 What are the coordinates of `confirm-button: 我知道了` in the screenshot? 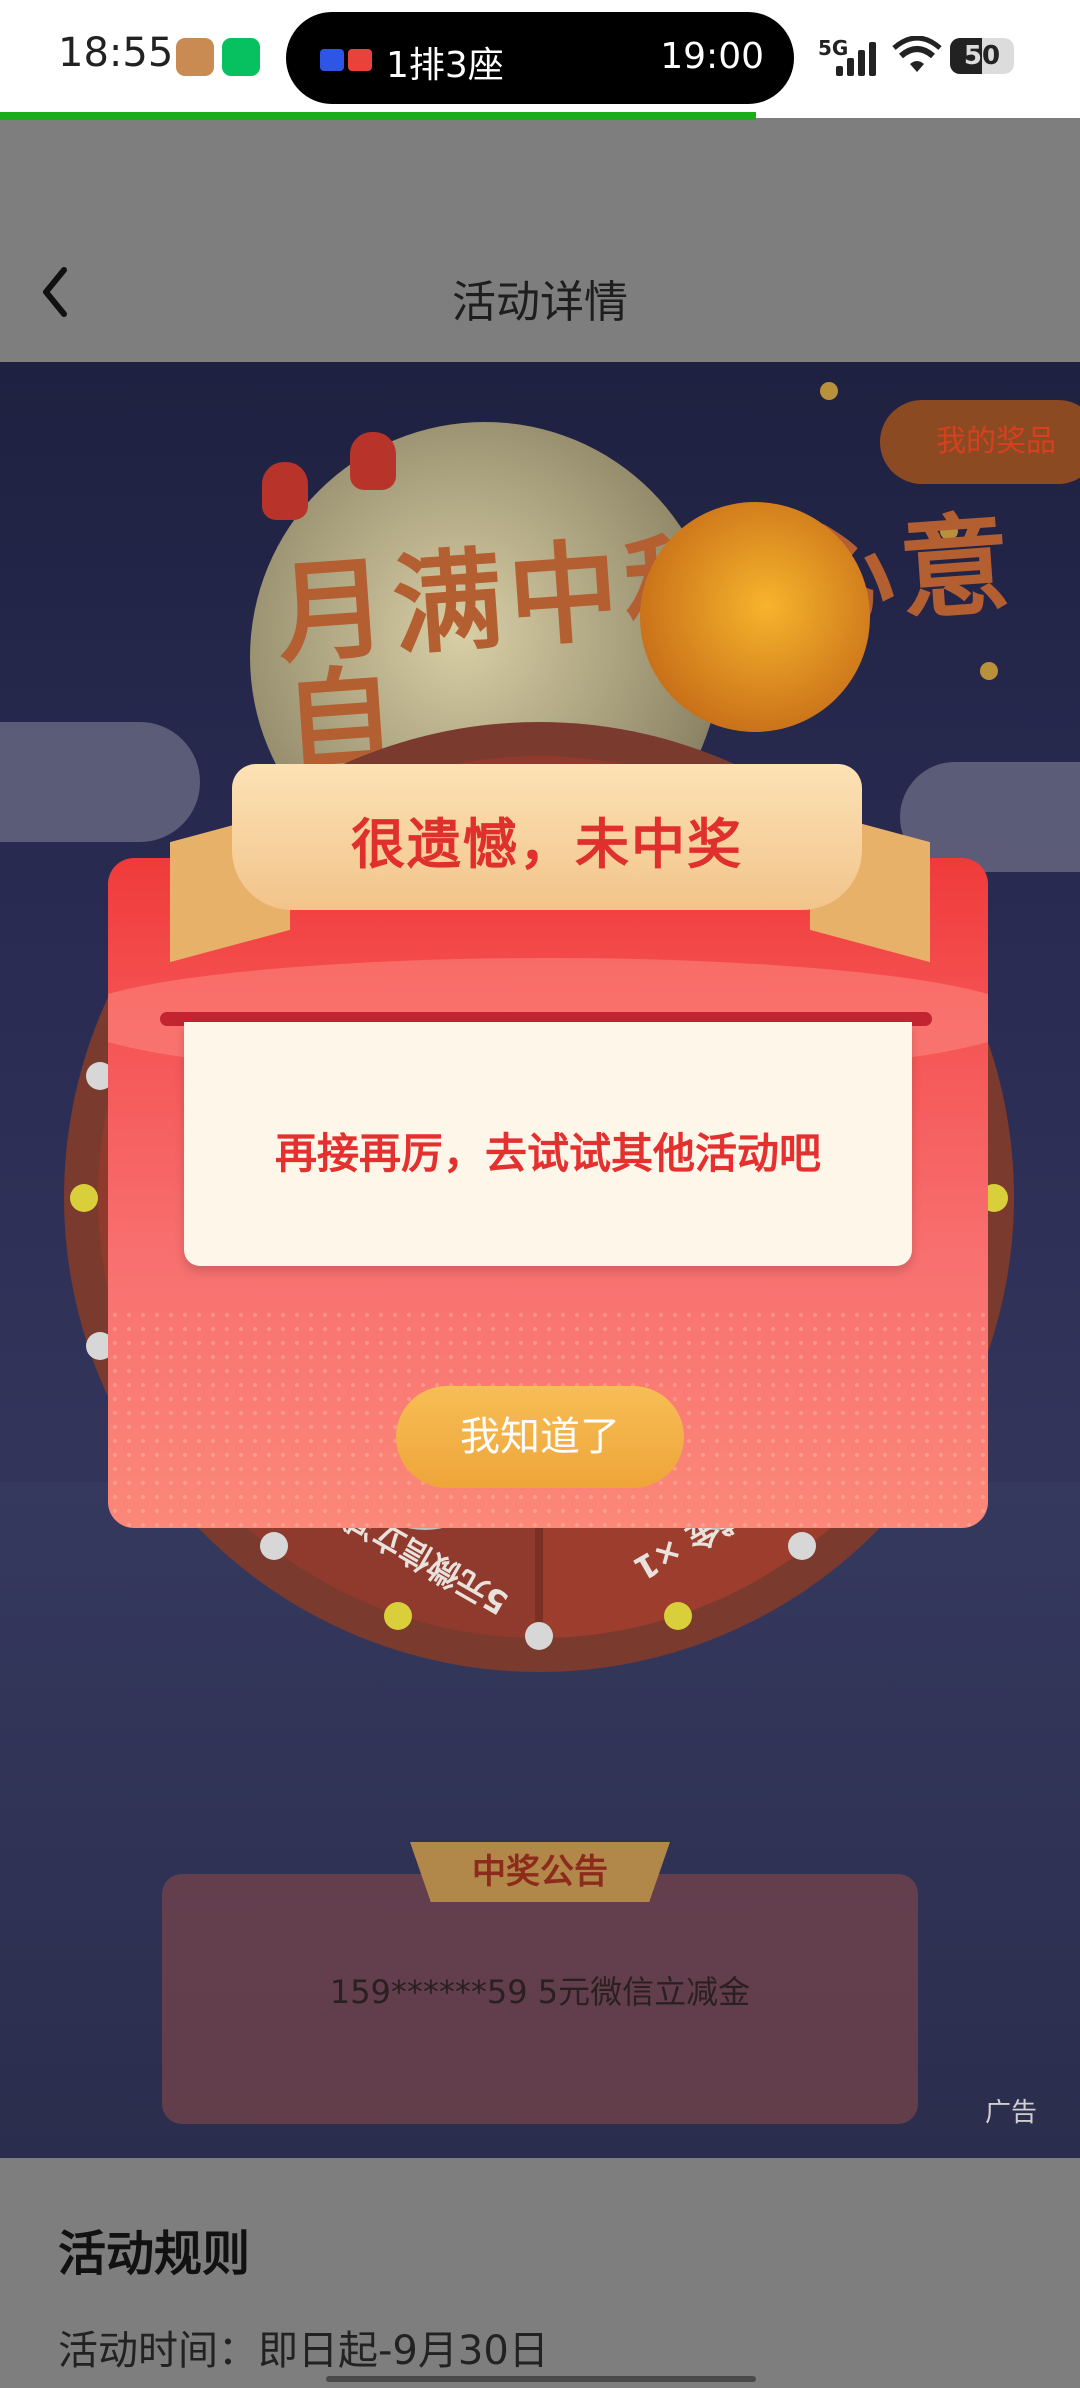 It's located at (540, 1437).